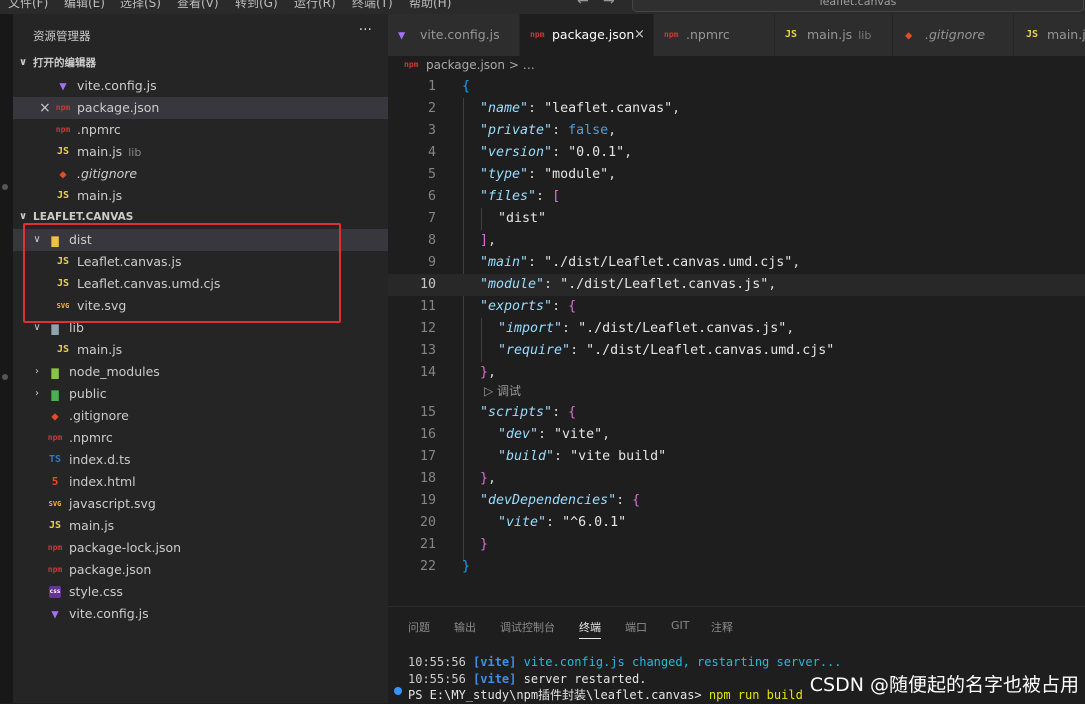 The height and width of the screenshot is (704, 1085). What do you see at coordinates (454, 35) in the screenshot?
I see `tab-vite-config: ▼ vite.config.js` at bounding box center [454, 35].